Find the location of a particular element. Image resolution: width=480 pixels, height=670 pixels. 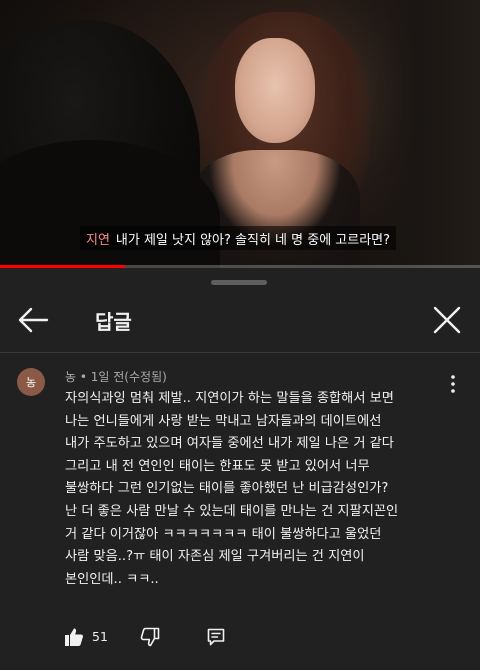

comment-meta: 농 • 1일 전(수정됨) is located at coordinates (116, 376).